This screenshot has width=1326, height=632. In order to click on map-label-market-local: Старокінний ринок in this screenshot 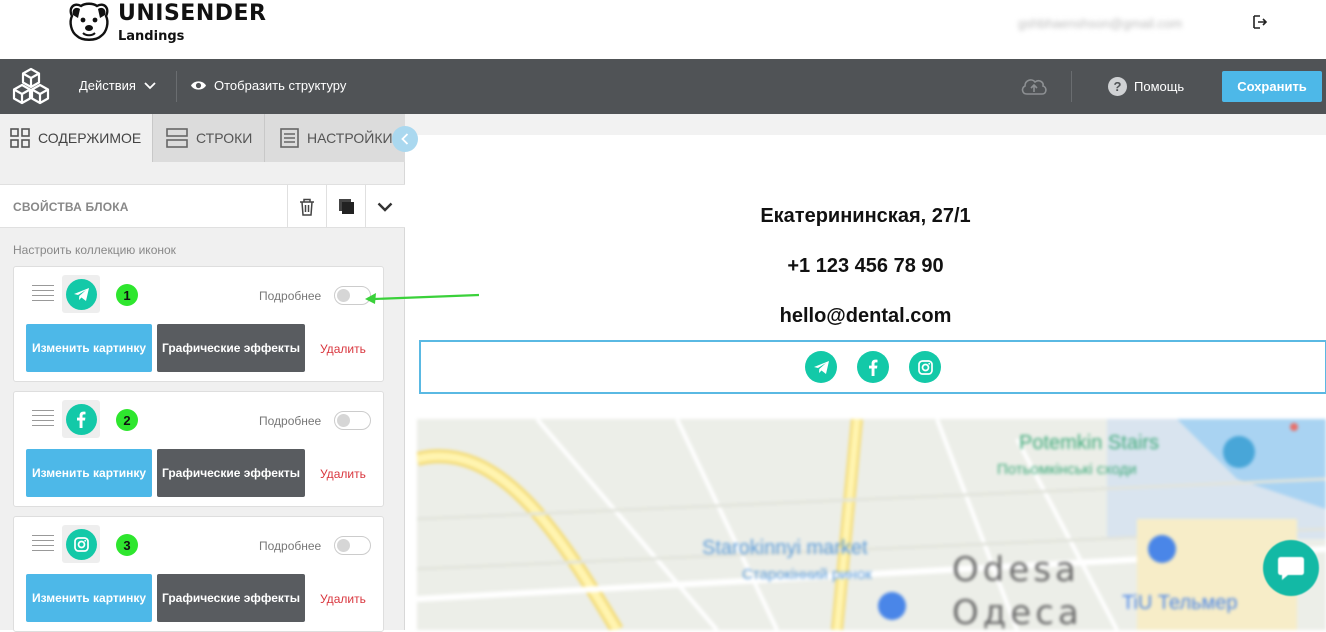, I will do `click(807, 574)`.